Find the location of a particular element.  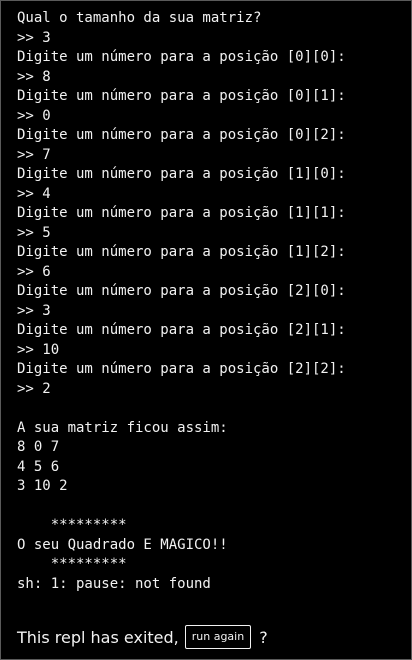

console-line: >> 7 is located at coordinates (34, 154).